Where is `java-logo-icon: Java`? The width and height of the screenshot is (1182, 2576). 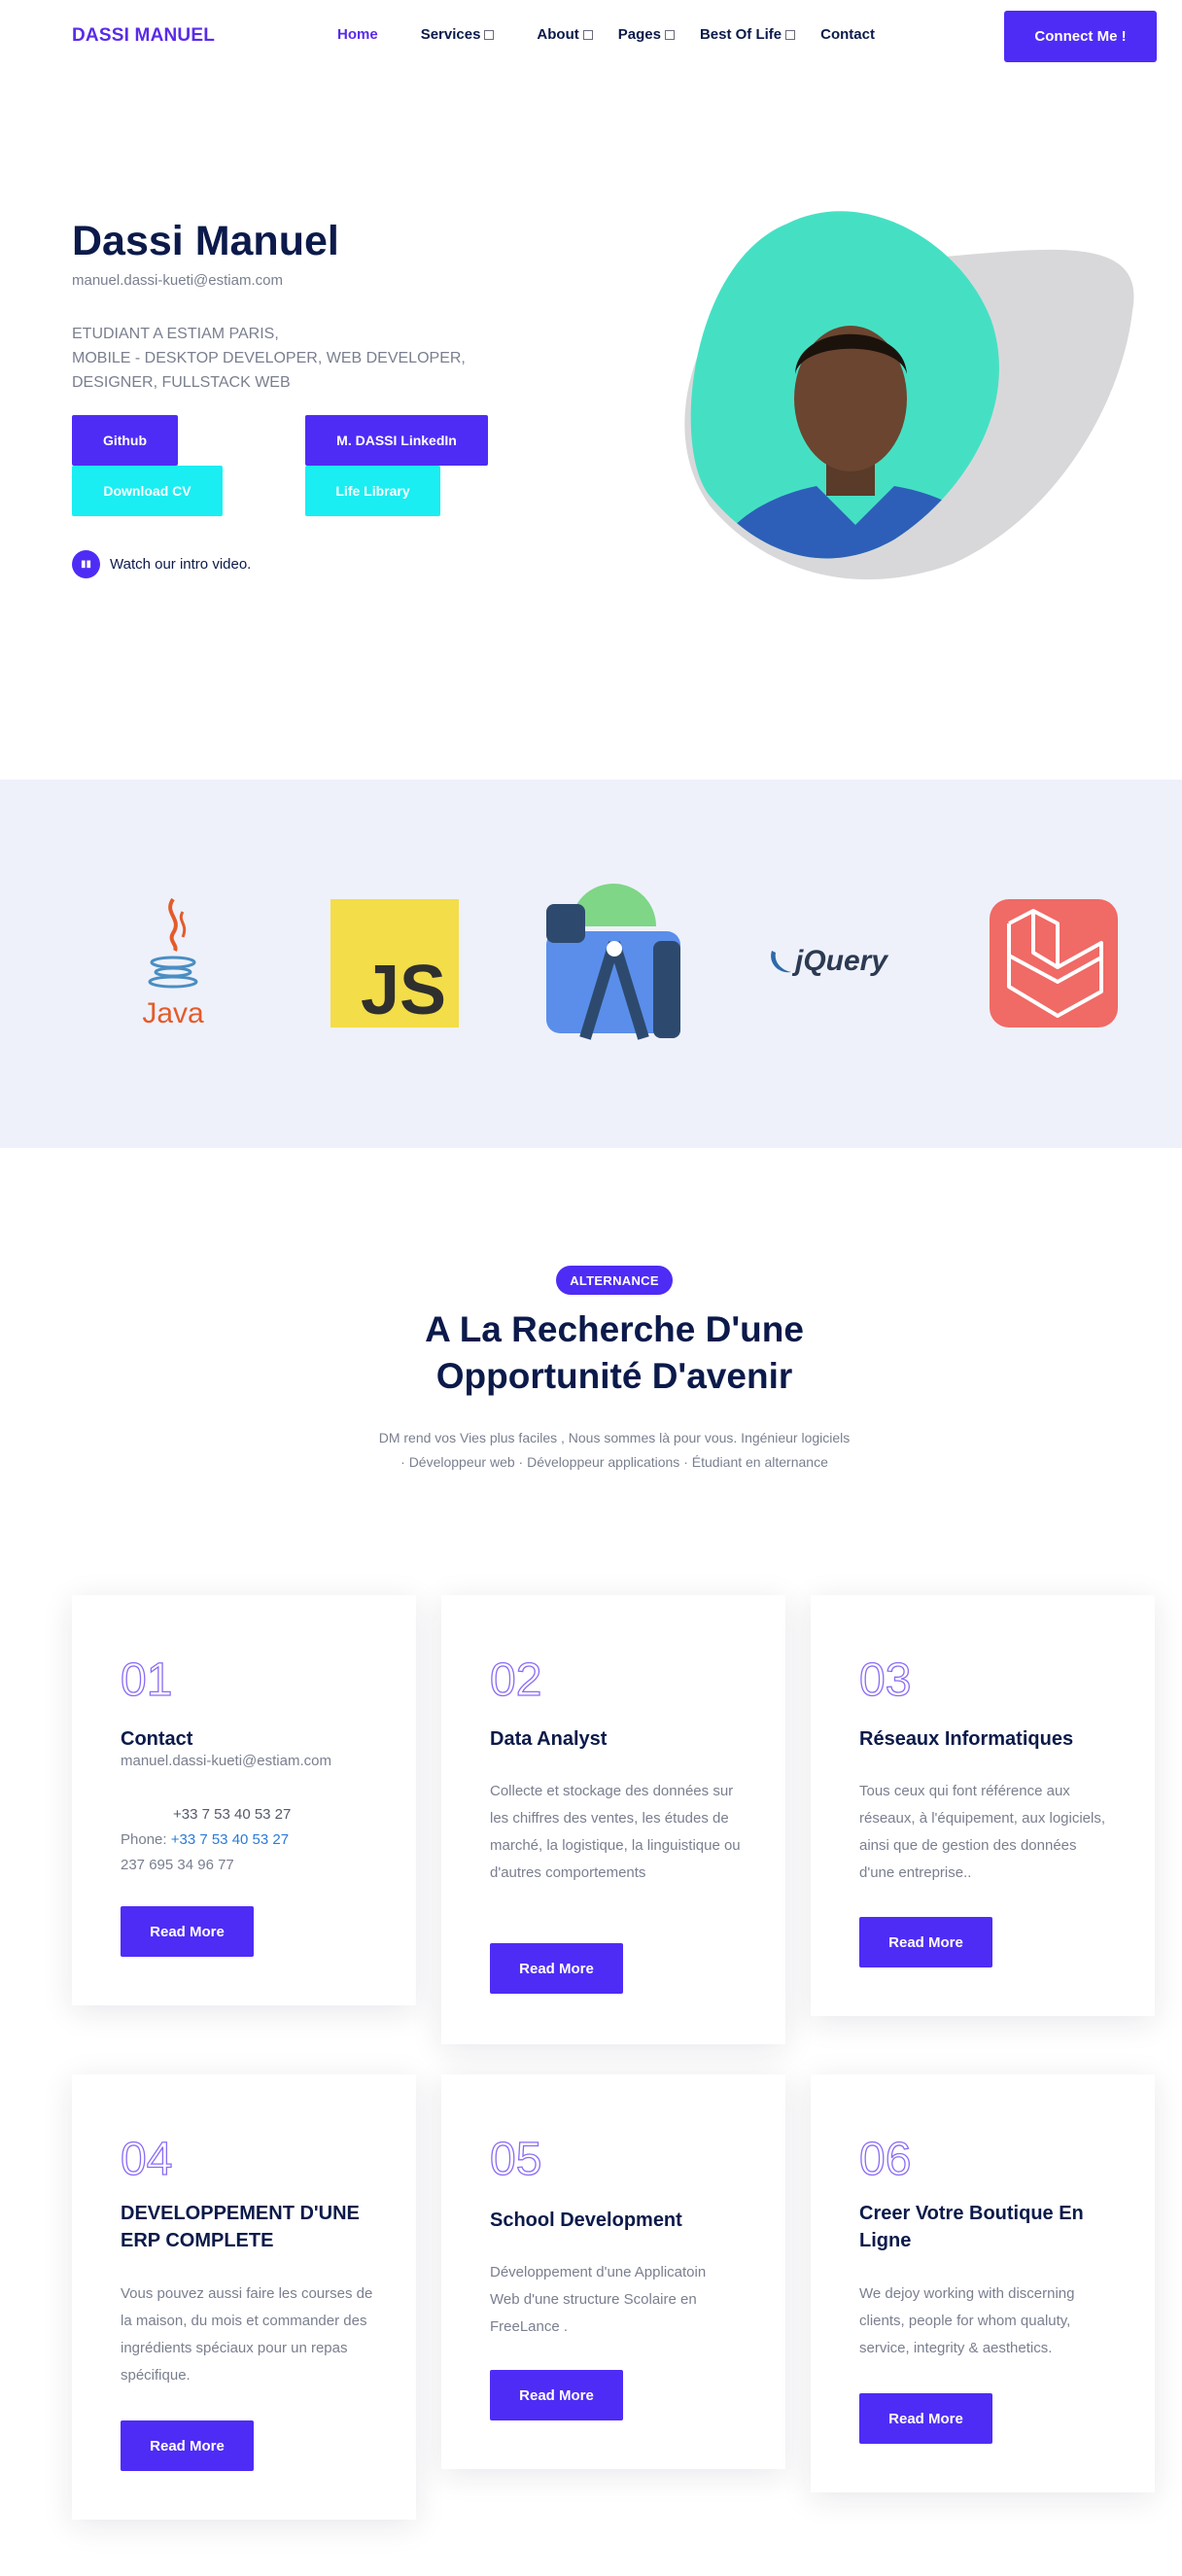 java-logo-icon: Java is located at coordinates (173, 963).